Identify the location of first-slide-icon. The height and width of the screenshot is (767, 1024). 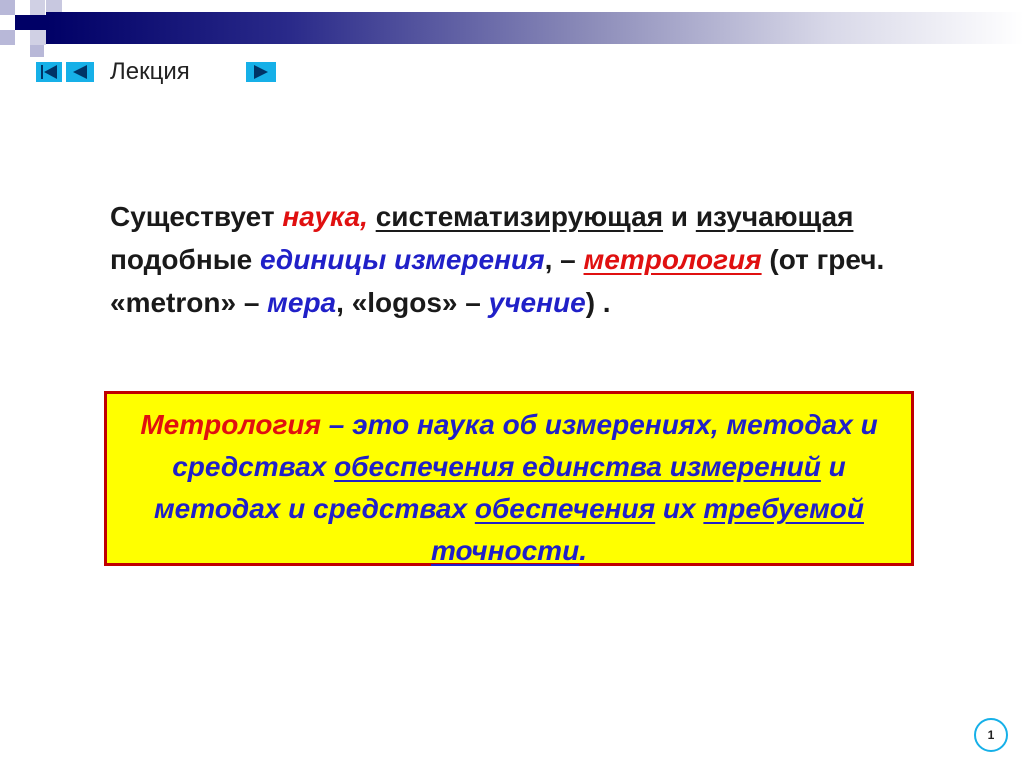
(49, 72).